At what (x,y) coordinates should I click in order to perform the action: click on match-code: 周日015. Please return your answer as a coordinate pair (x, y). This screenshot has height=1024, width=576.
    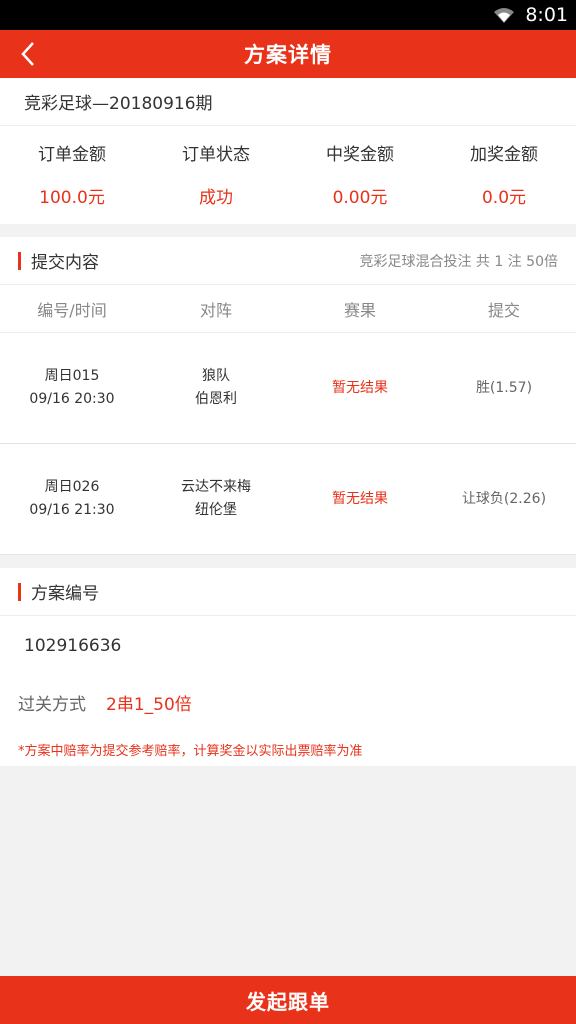
    Looking at the image, I should click on (72, 376).